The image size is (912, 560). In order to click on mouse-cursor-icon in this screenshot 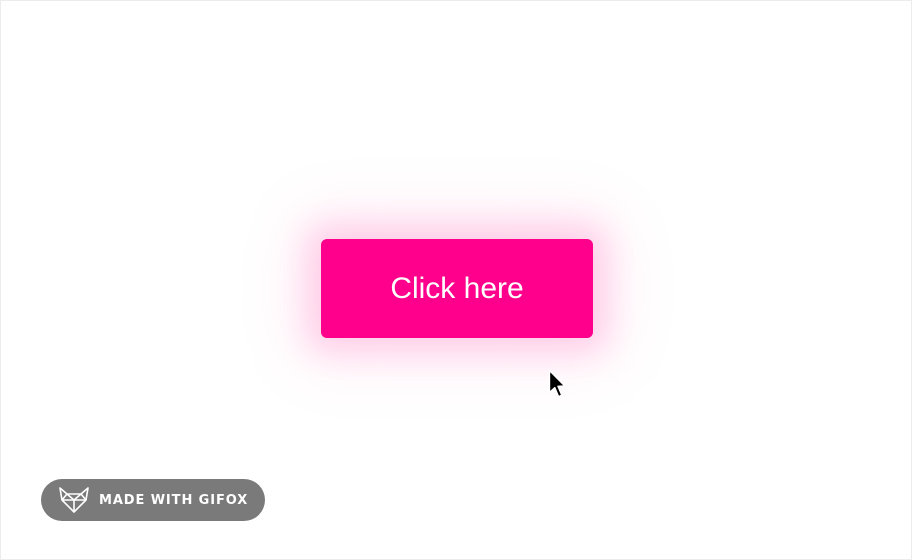, I will do `click(557, 386)`.